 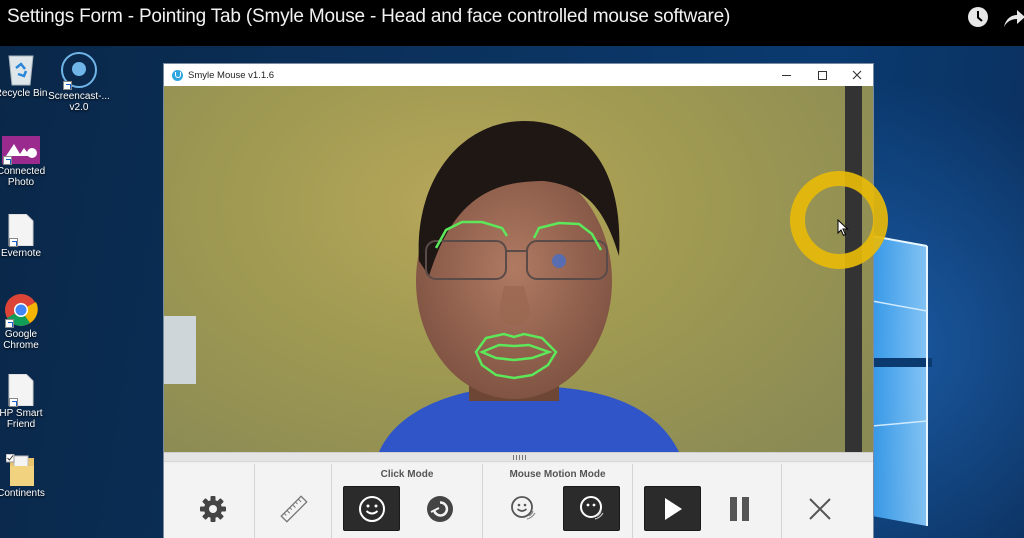 I want to click on splitter-grip-icon, so click(x=520, y=457).